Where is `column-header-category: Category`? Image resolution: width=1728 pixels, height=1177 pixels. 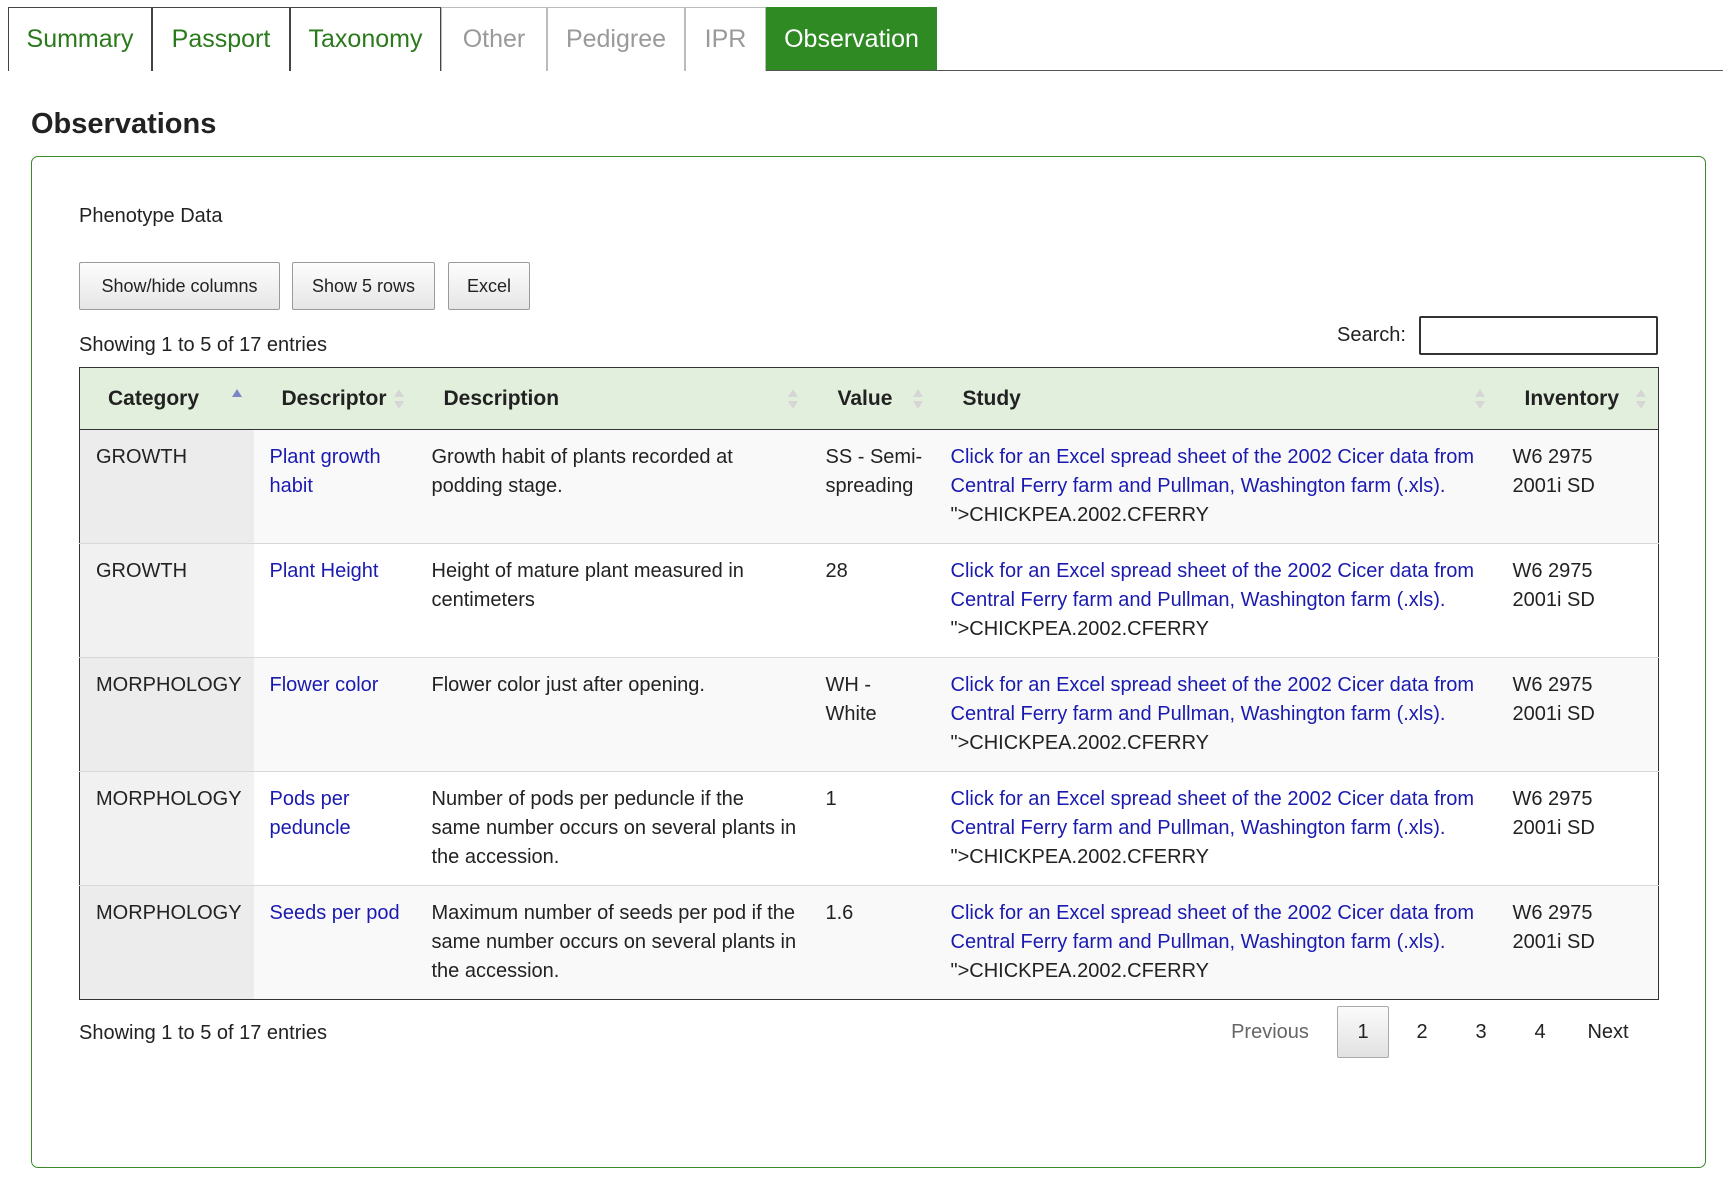
column-header-category: Category is located at coordinates (166, 398).